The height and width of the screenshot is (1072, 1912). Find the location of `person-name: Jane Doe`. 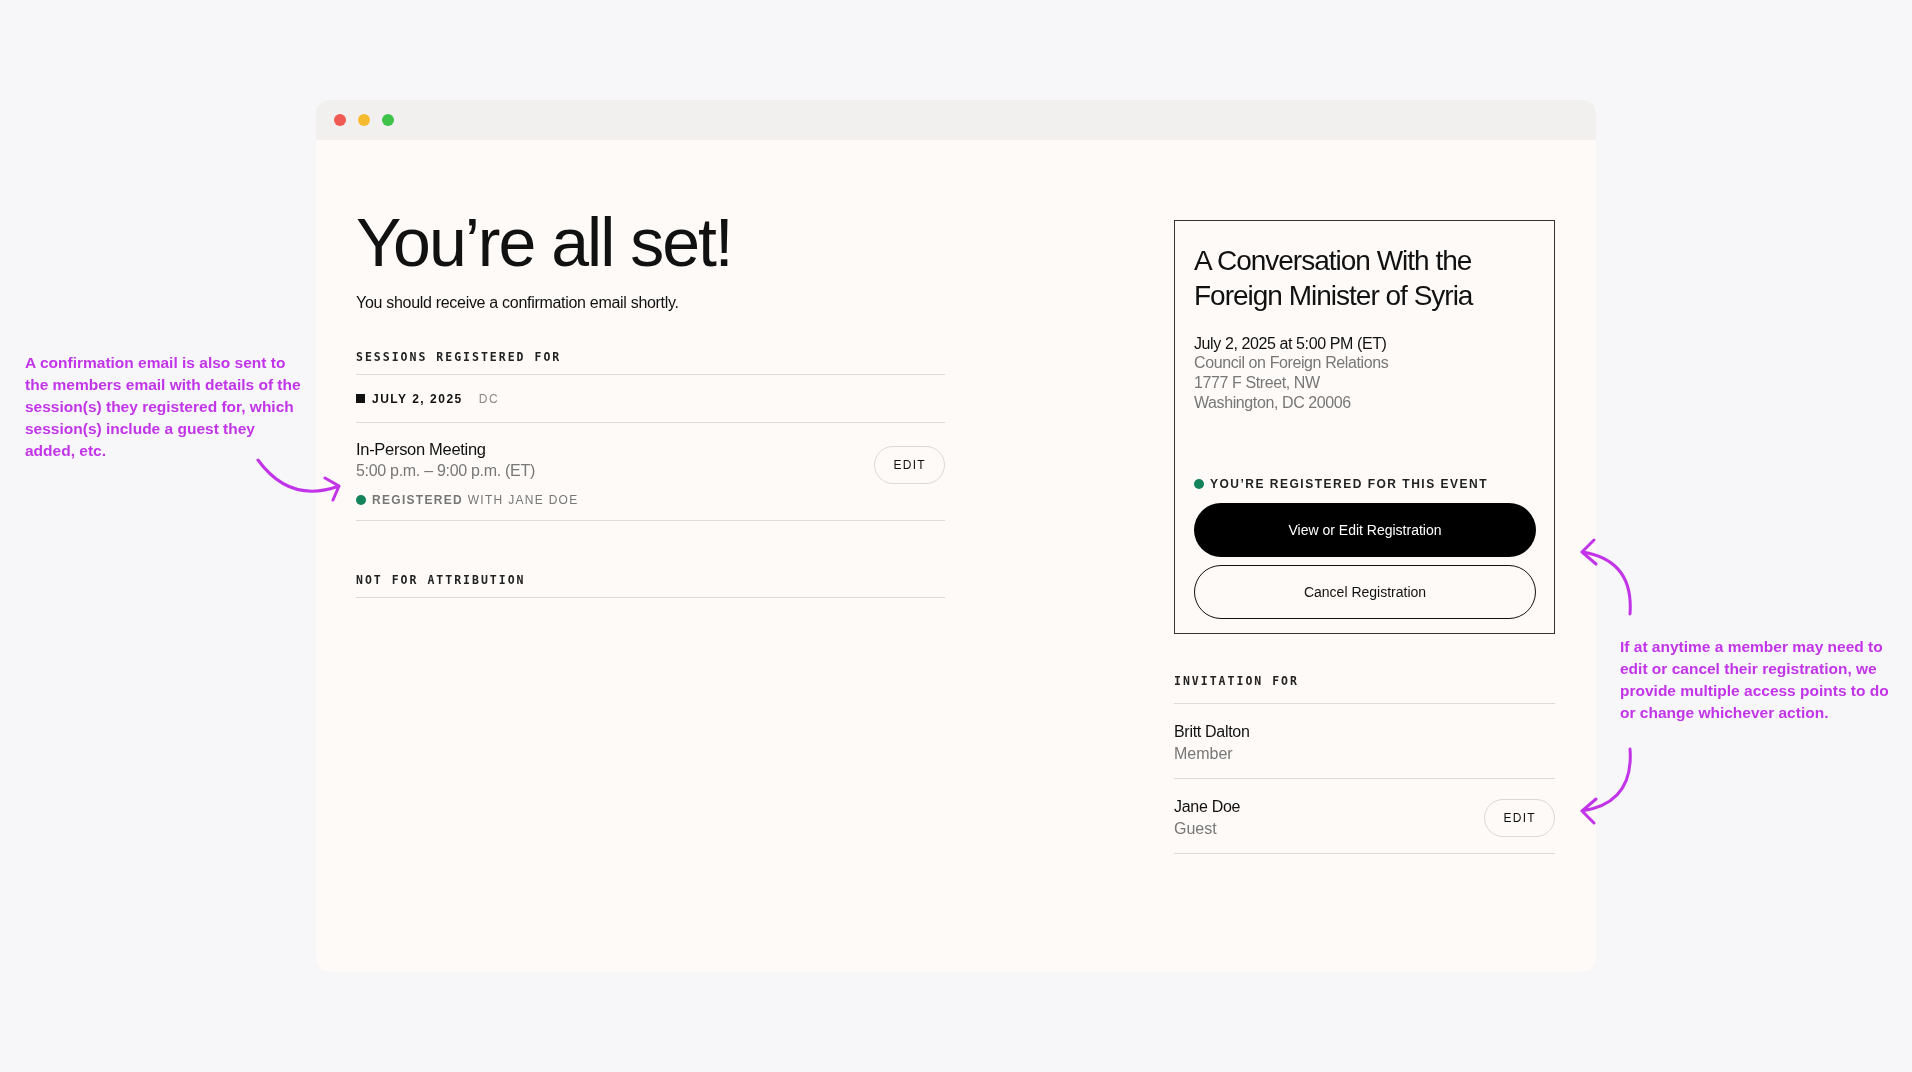

person-name: Jane Doe is located at coordinates (1207, 806).